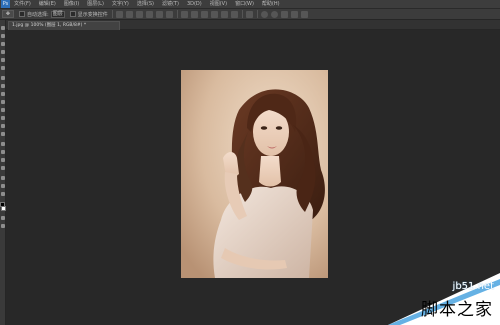  Describe the element at coordinates (3, 134) in the screenshot. I see `dodge-tool-icon` at that location.